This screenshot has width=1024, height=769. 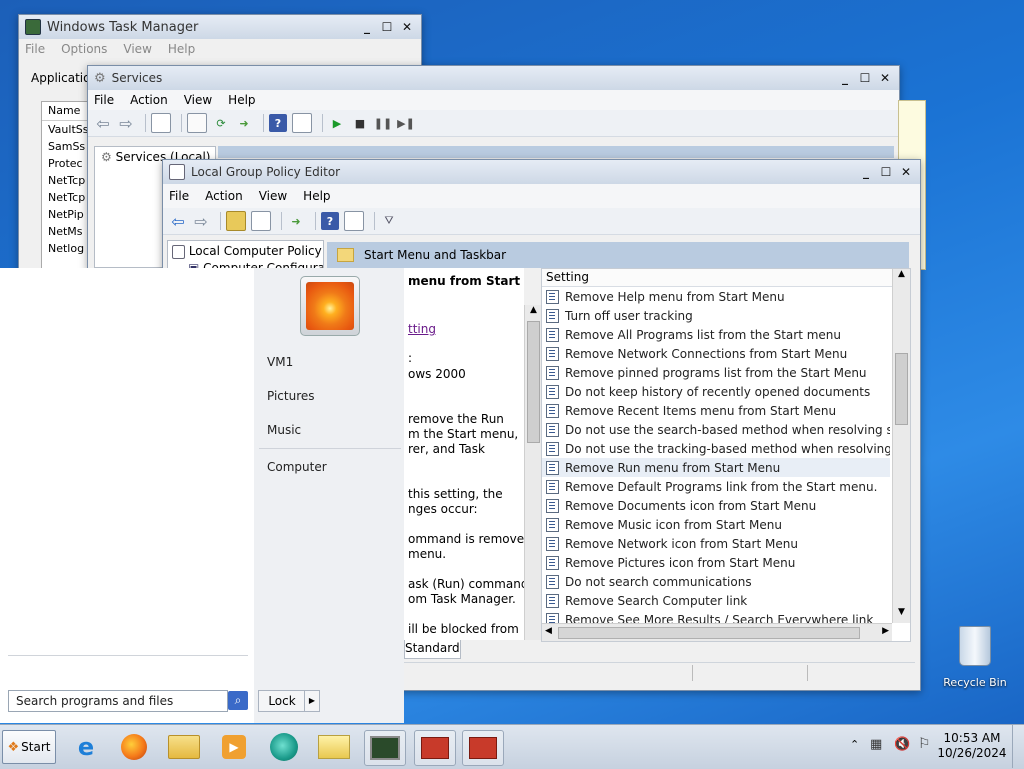 What do you see at coordinates (280, 362) in the screenshot?
I see `start-item-vm1: VM1` at bounding box center [280, 362].